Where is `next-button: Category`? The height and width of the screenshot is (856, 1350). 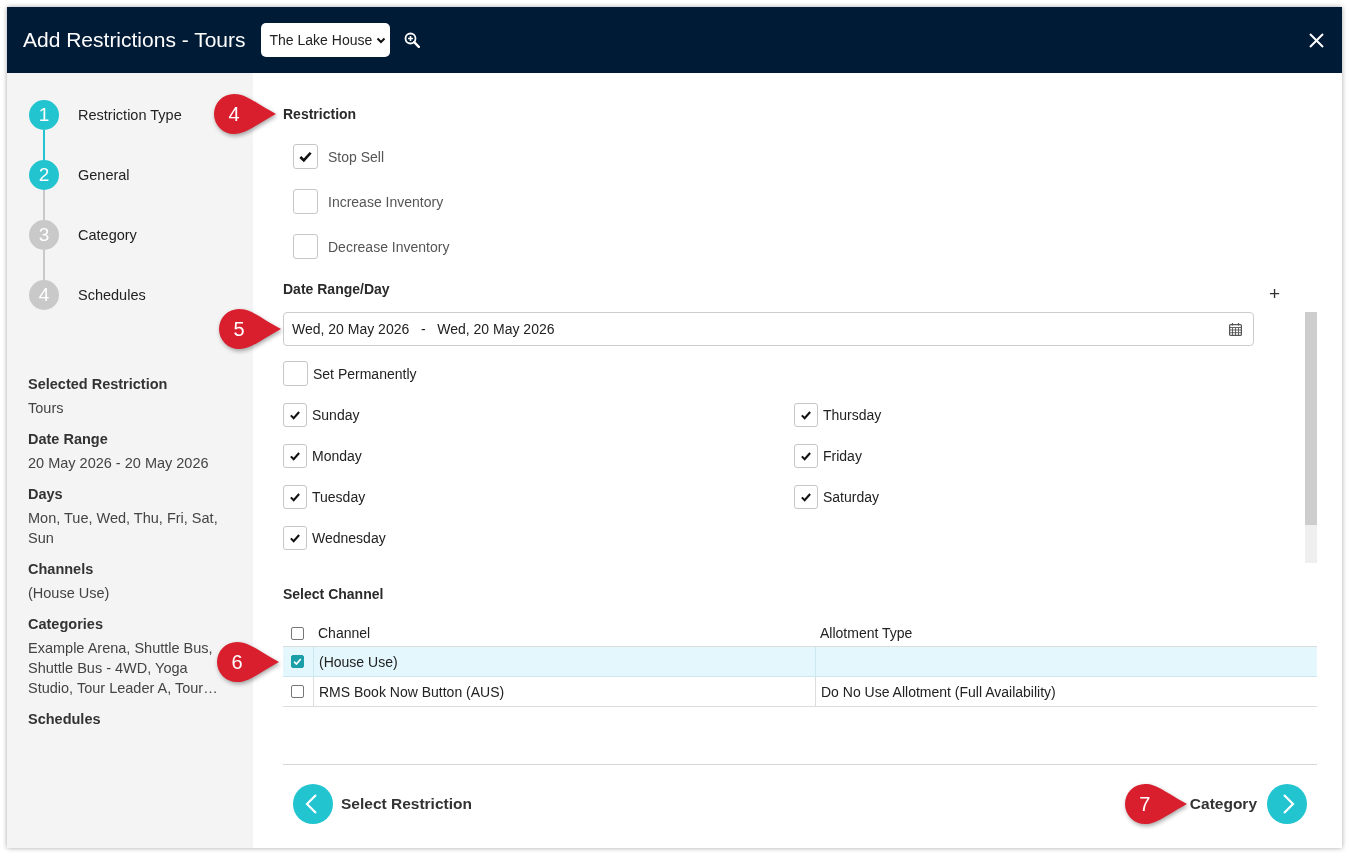
next-button: Category is located at coordinates (1248, 804).